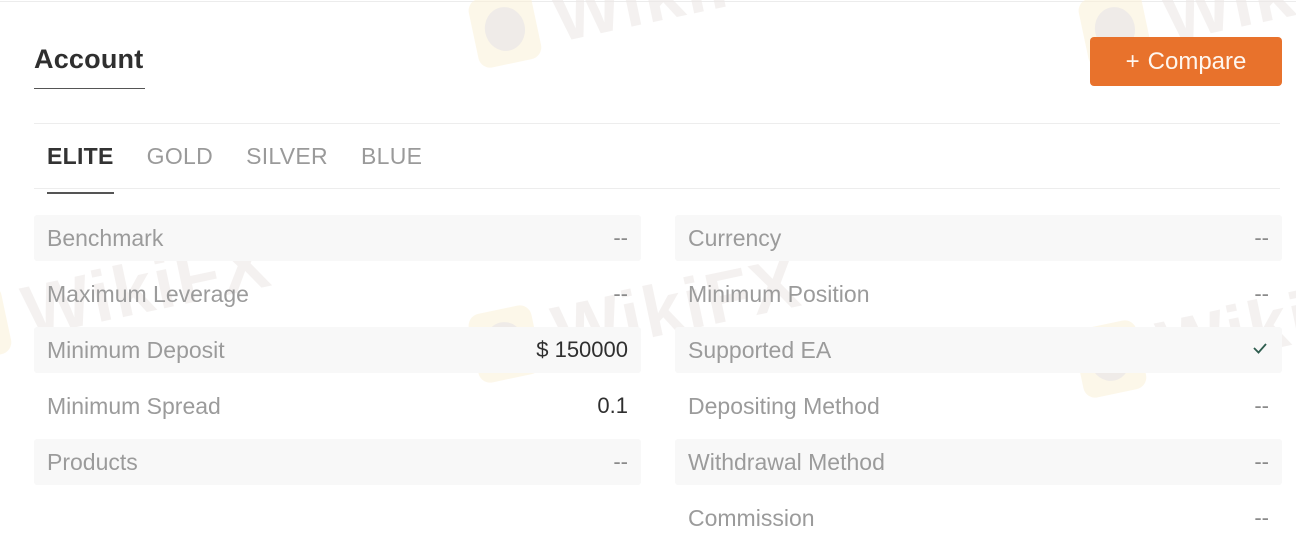 The image size is (1296, 552). Describe the element at coordinates (657, 123) in the screenshot. I see `tabs-top-divider` at that location.